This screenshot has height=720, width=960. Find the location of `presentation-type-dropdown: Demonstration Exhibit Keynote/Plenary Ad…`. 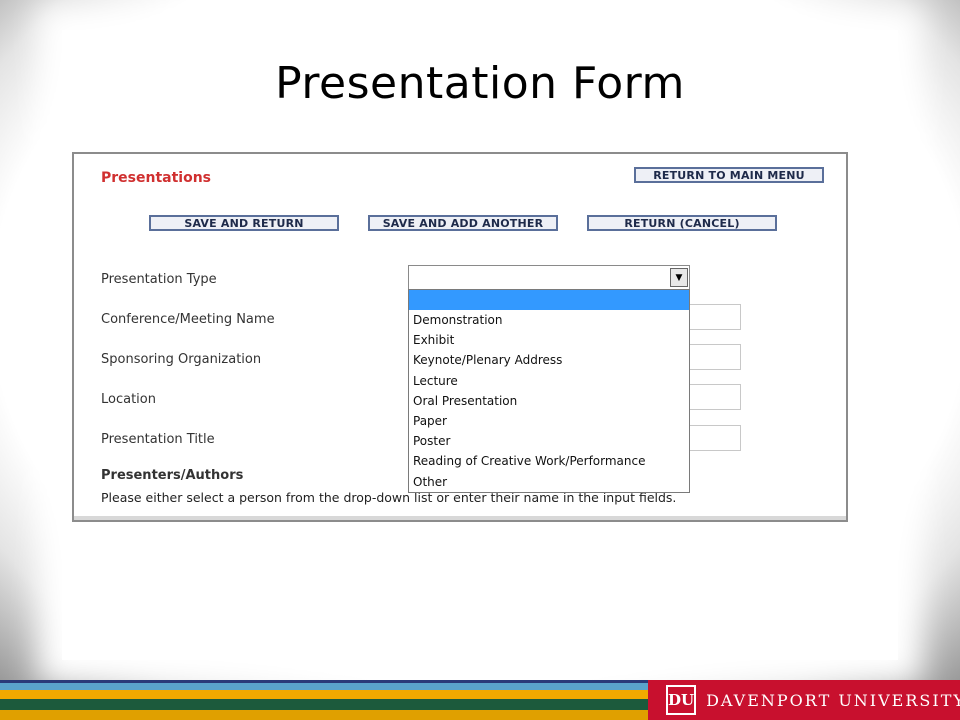

presentation-type-dropdown: Demonstration Exhibit Keynote/Plenary Ad… is located at coordinates (549, 391).